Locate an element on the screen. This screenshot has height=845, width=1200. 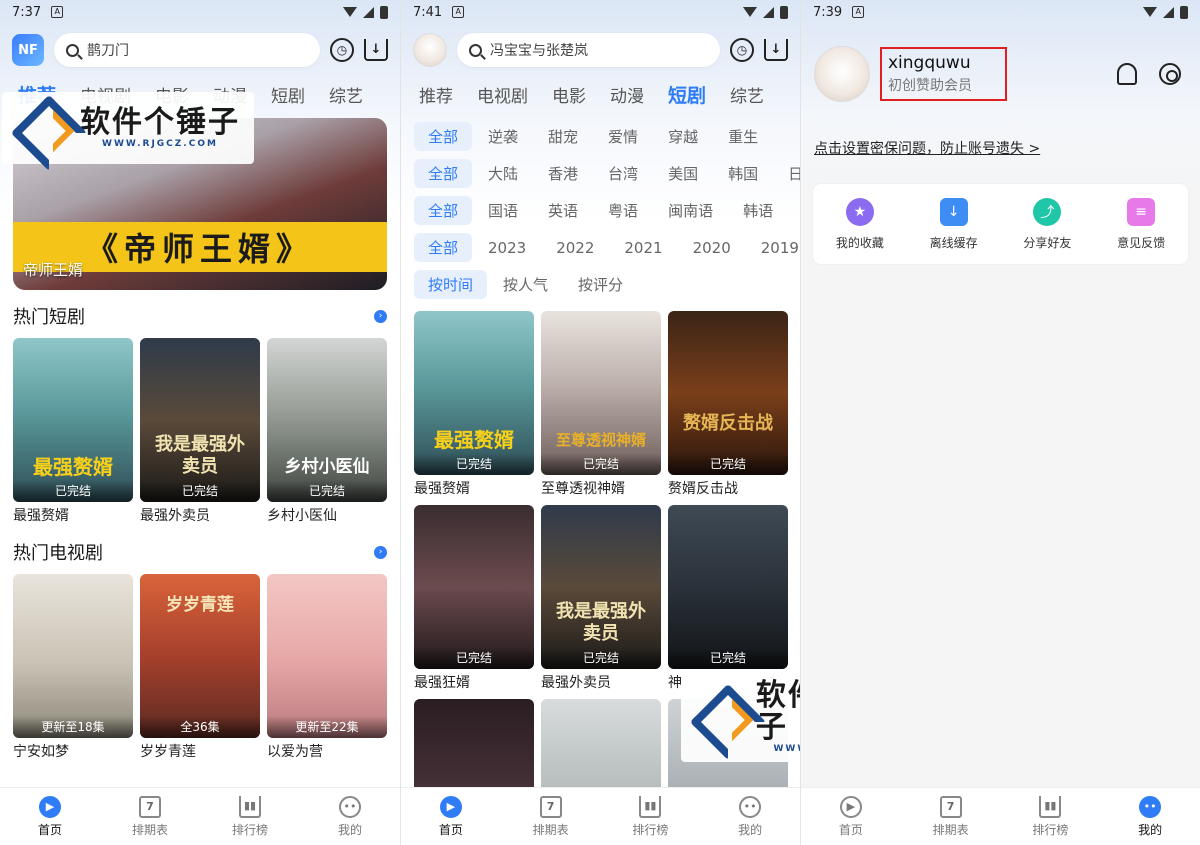
tab-tv: 电视剧 is located at coordinates (502, 94).